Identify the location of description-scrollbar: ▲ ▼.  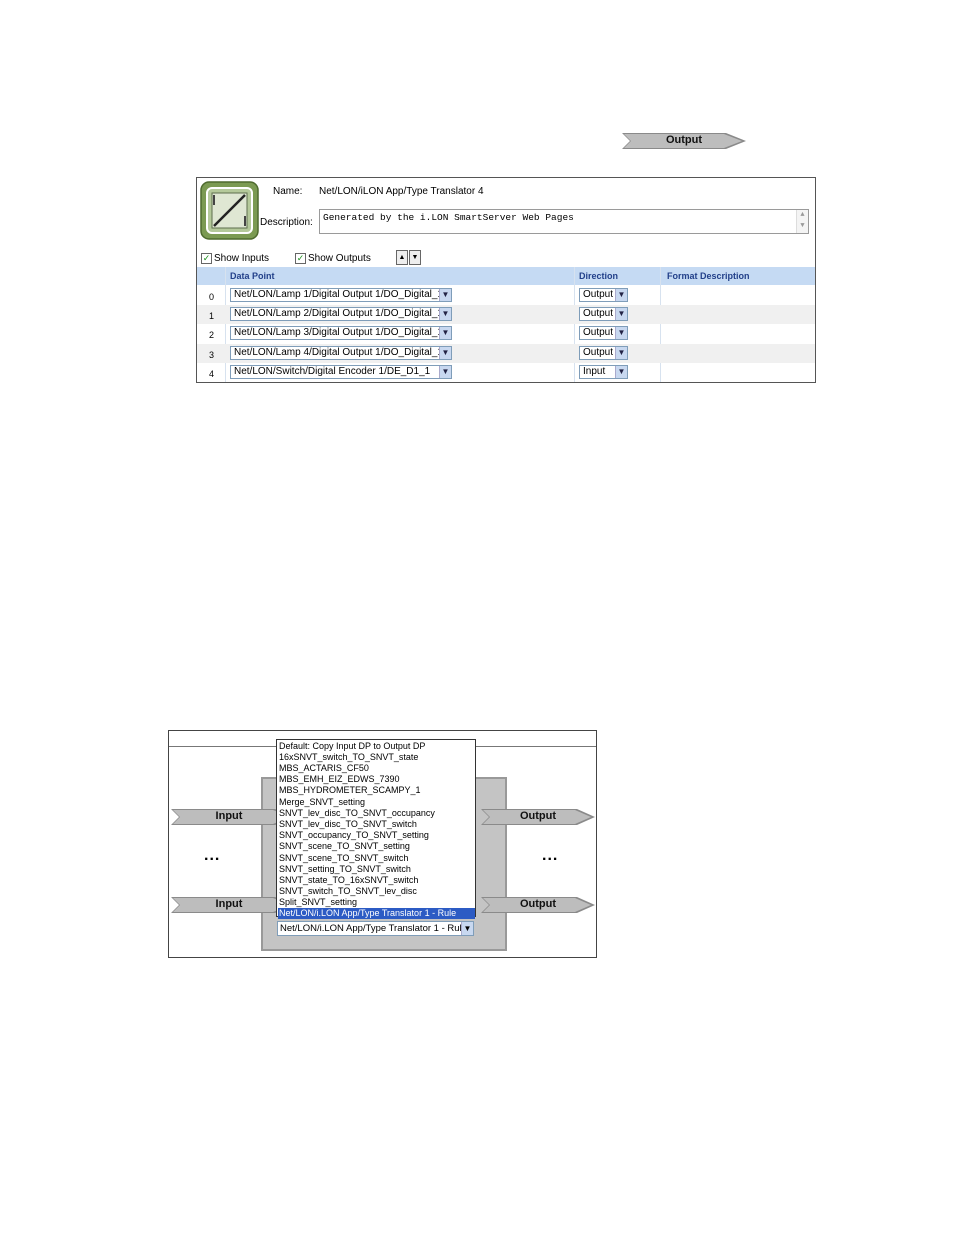
(802, 221).